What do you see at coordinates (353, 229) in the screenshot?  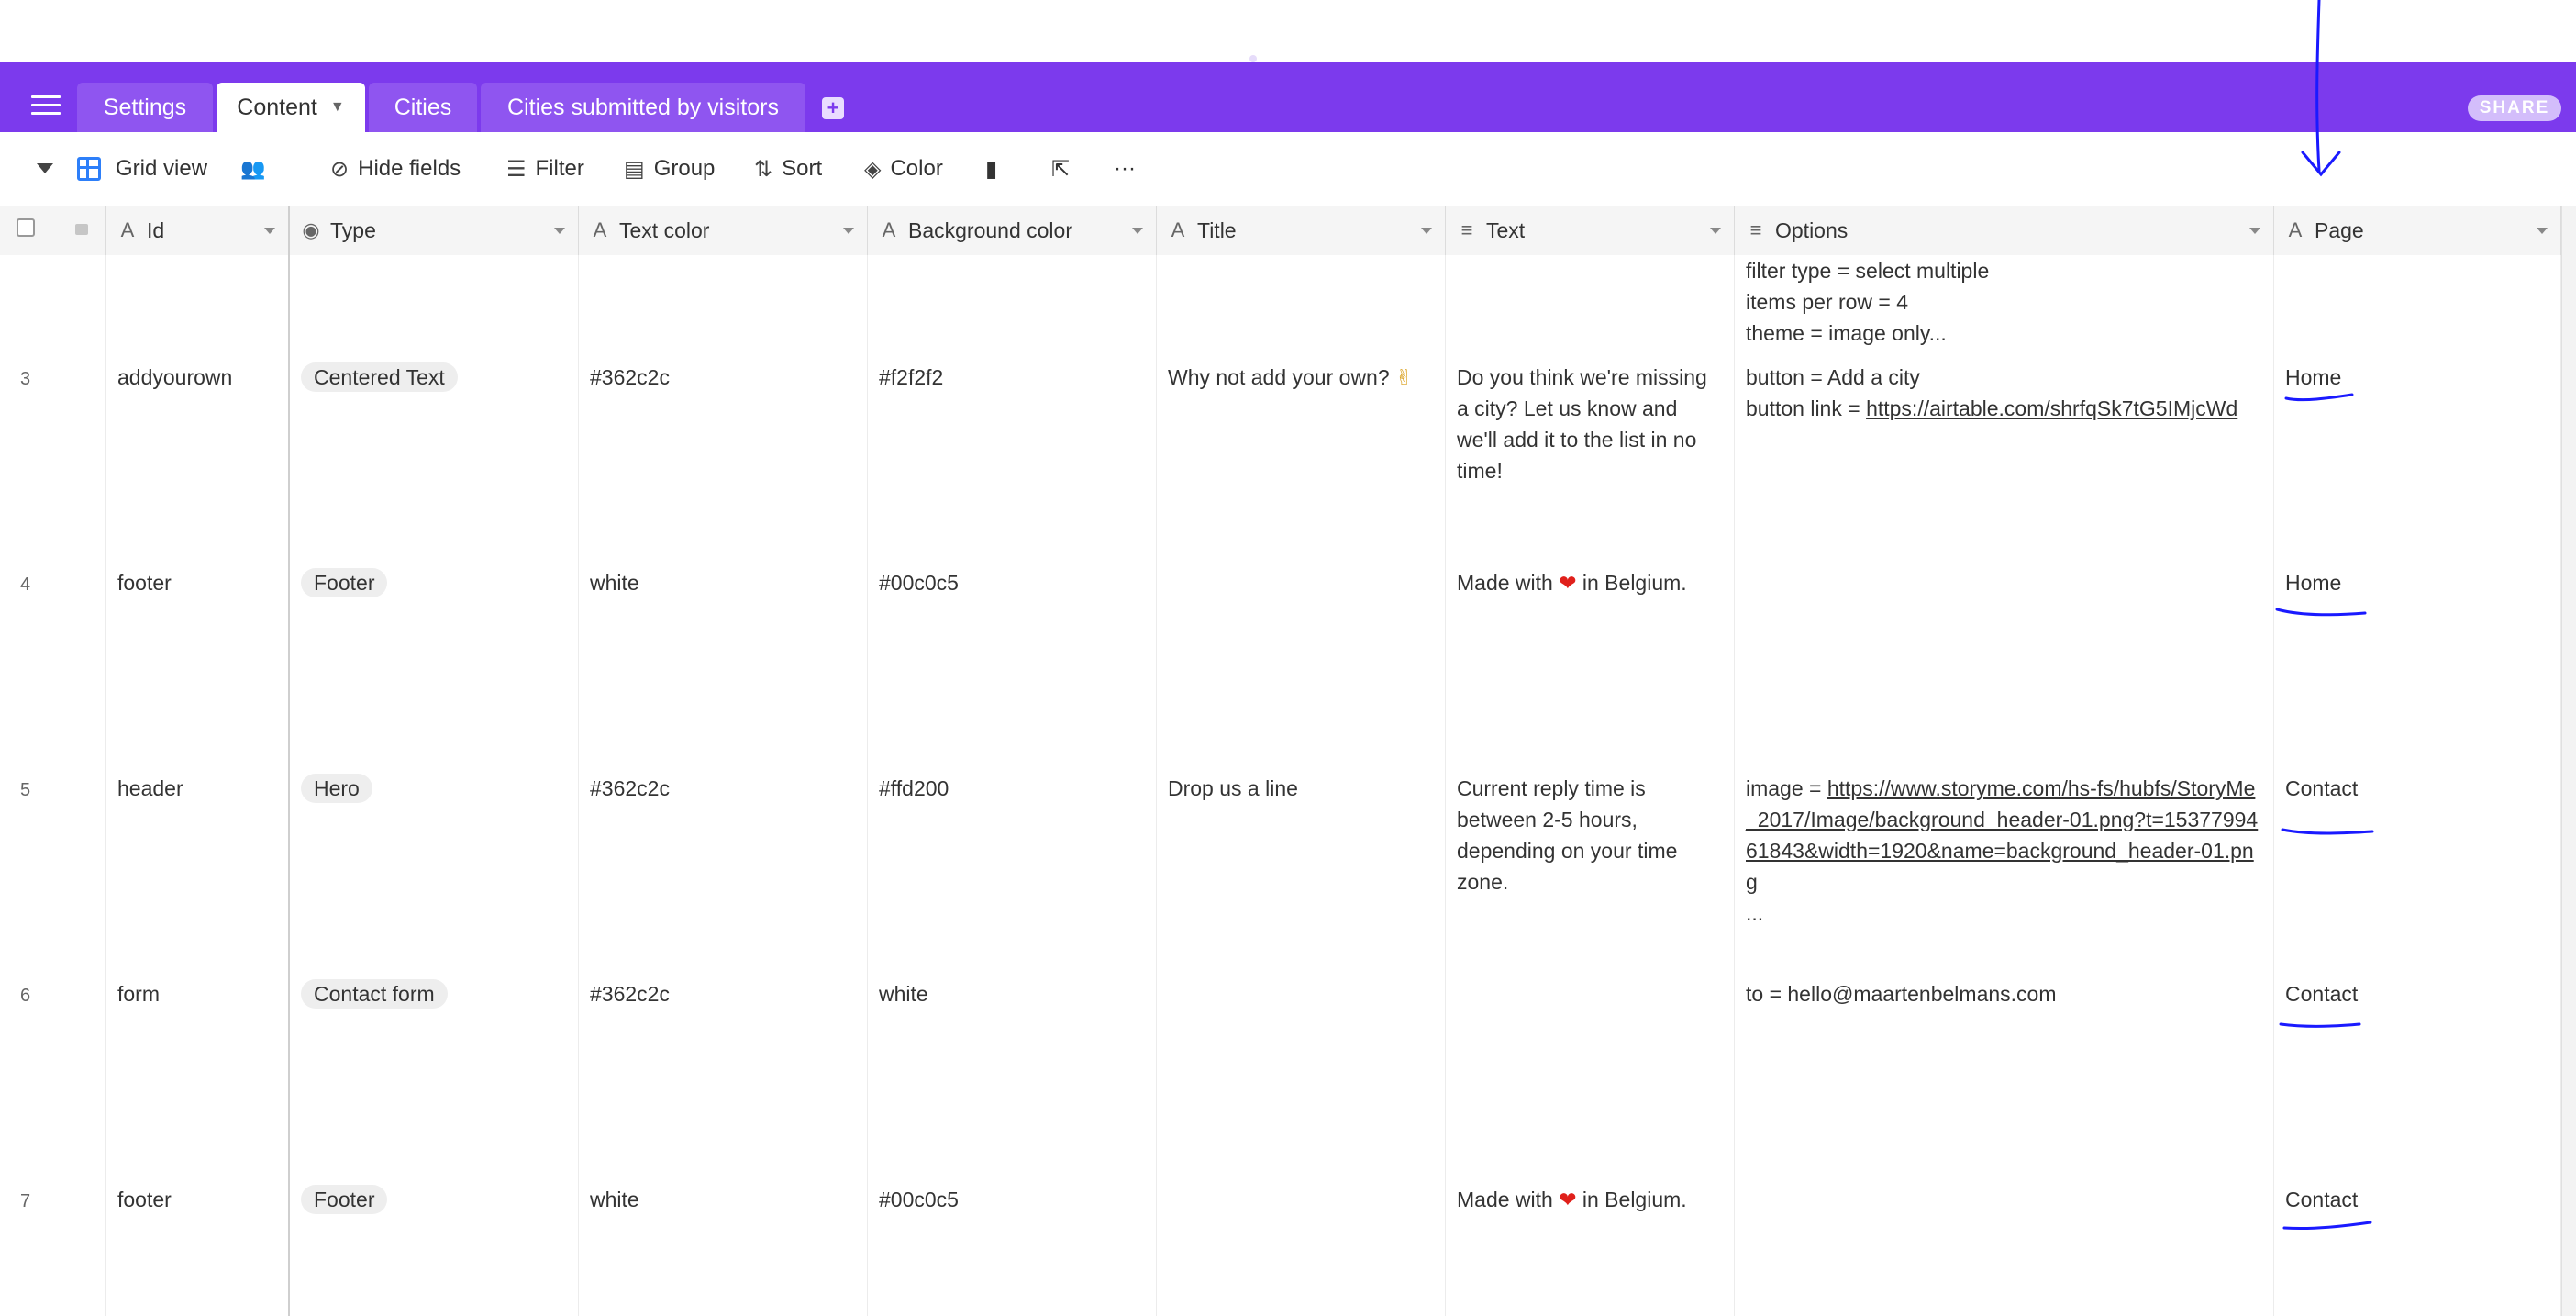 I see `column-label: Type` at bounding box center [353, 229].